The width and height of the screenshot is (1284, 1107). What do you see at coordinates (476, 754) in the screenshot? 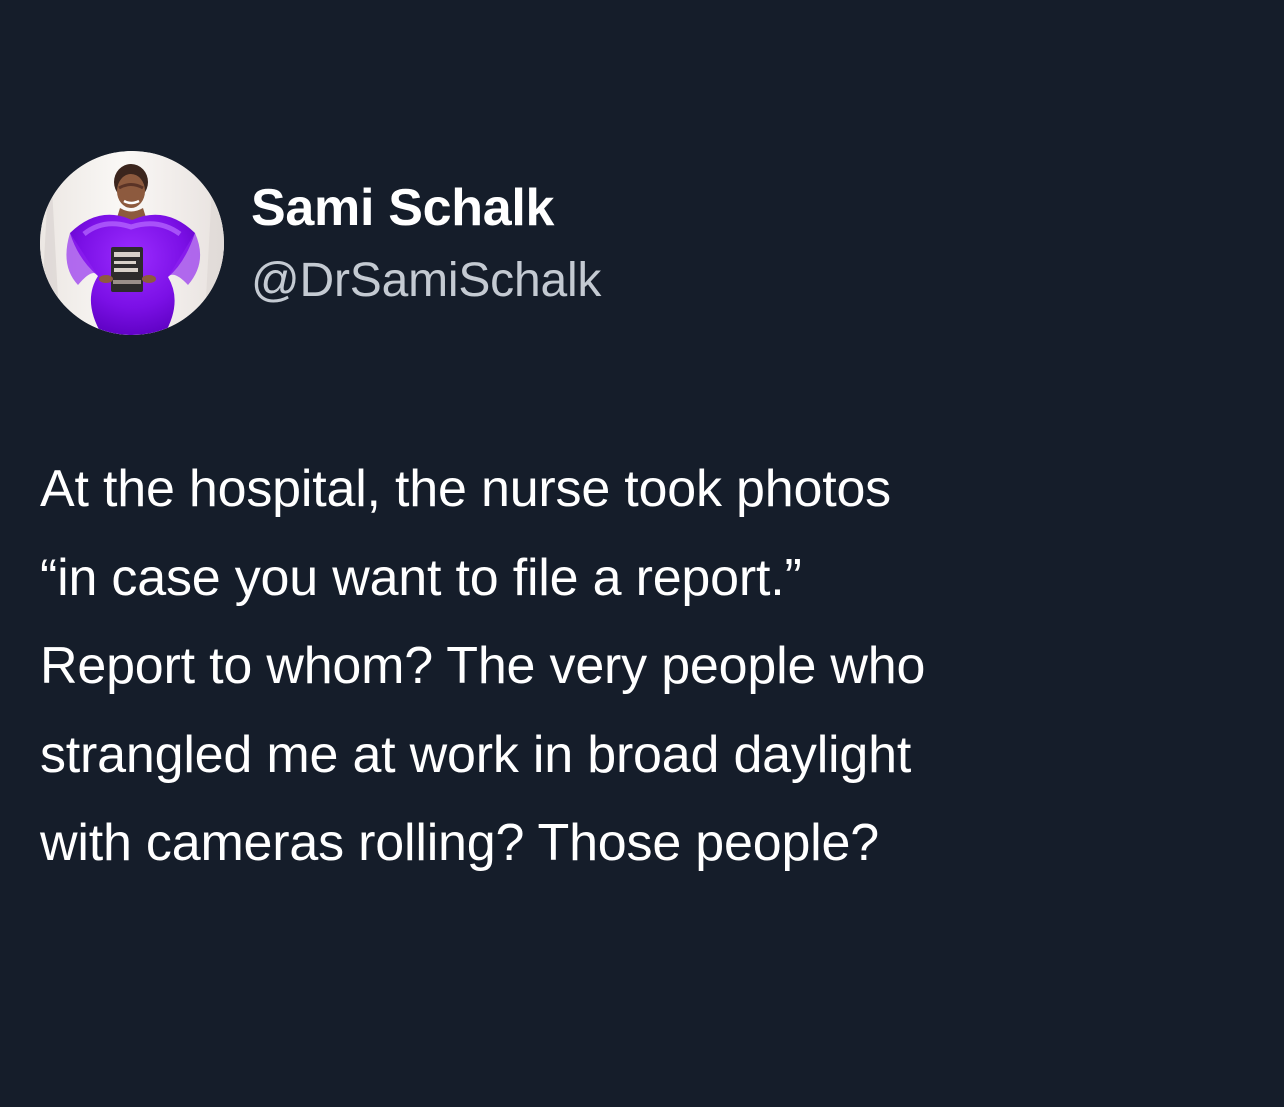
I see `tweet-text-line-4: strangled me at work in broad daylight` at bounding box center [476, 754].